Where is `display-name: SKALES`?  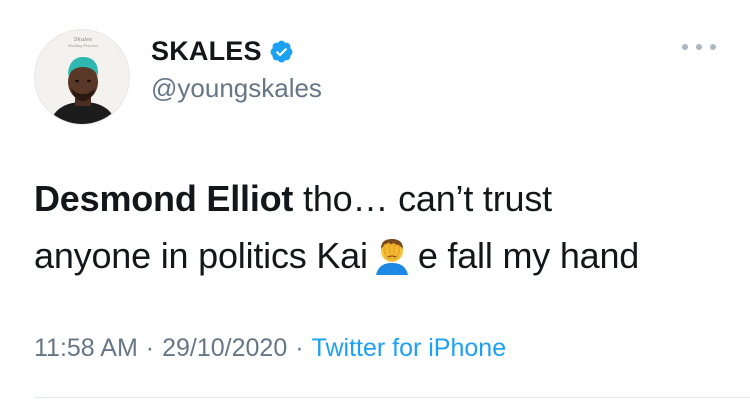 display-name: SKALES is located at coordinates (206, 51).